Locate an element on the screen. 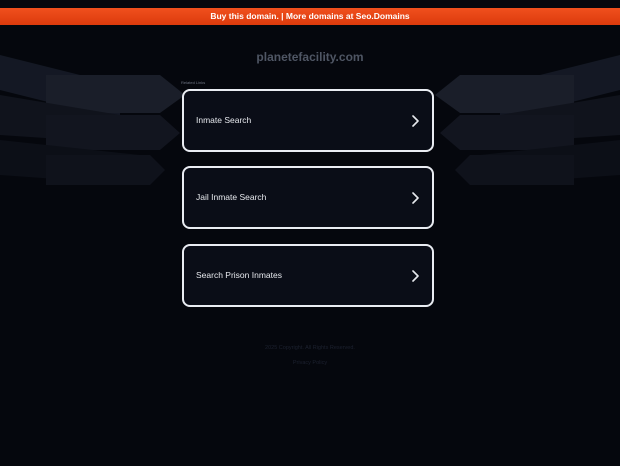  link-search-prison-inmates: Search Prison Inmates is located at coordinates (308, 275).